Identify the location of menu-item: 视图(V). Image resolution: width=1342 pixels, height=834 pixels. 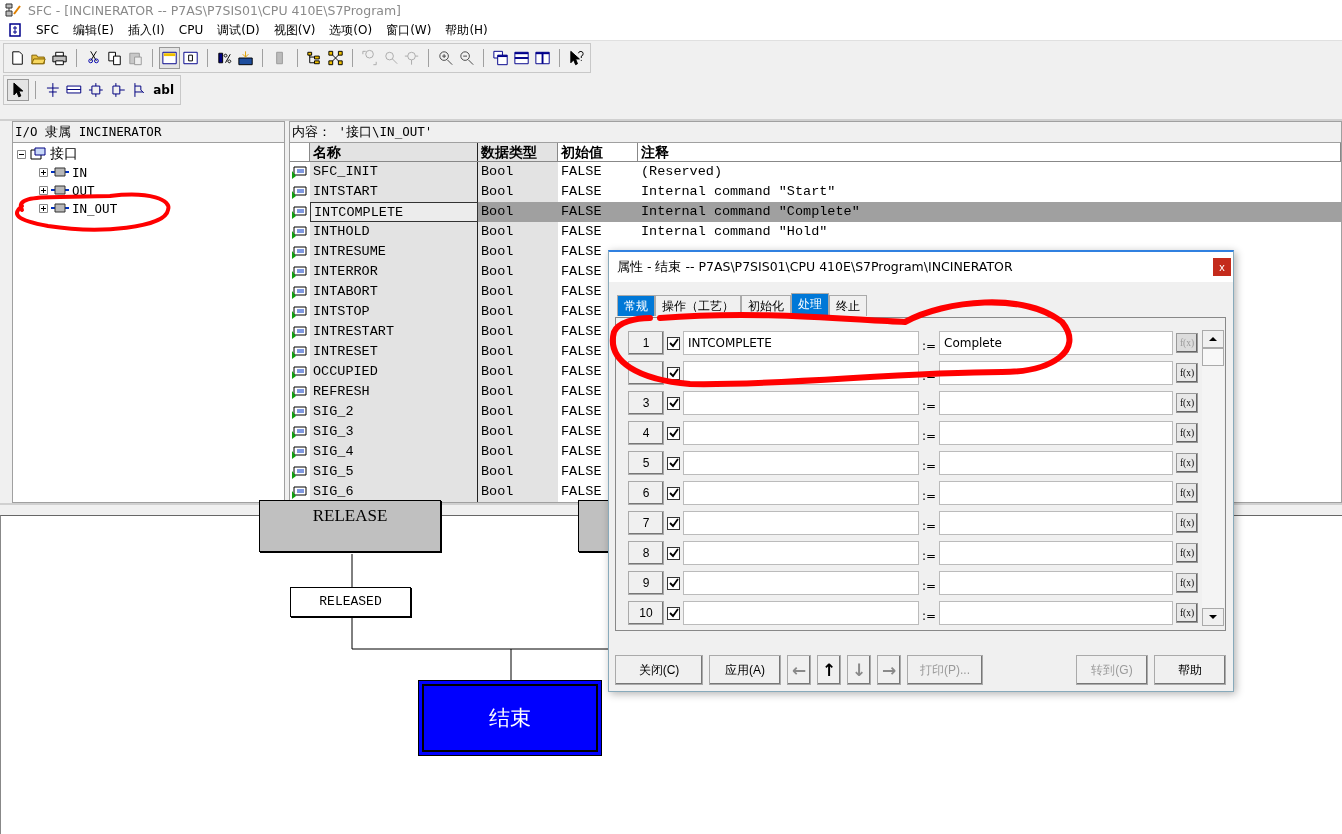
(294, 30).